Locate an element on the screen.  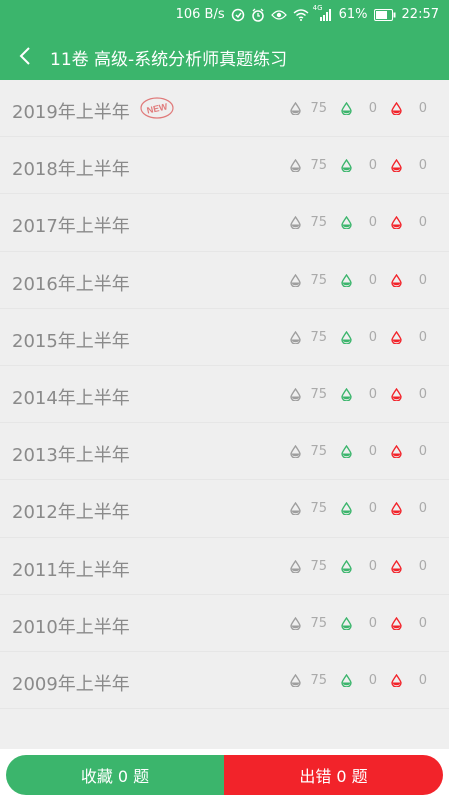
paper-row: 2015年上半年 75 0 0 is located at coordinates (224, 337).